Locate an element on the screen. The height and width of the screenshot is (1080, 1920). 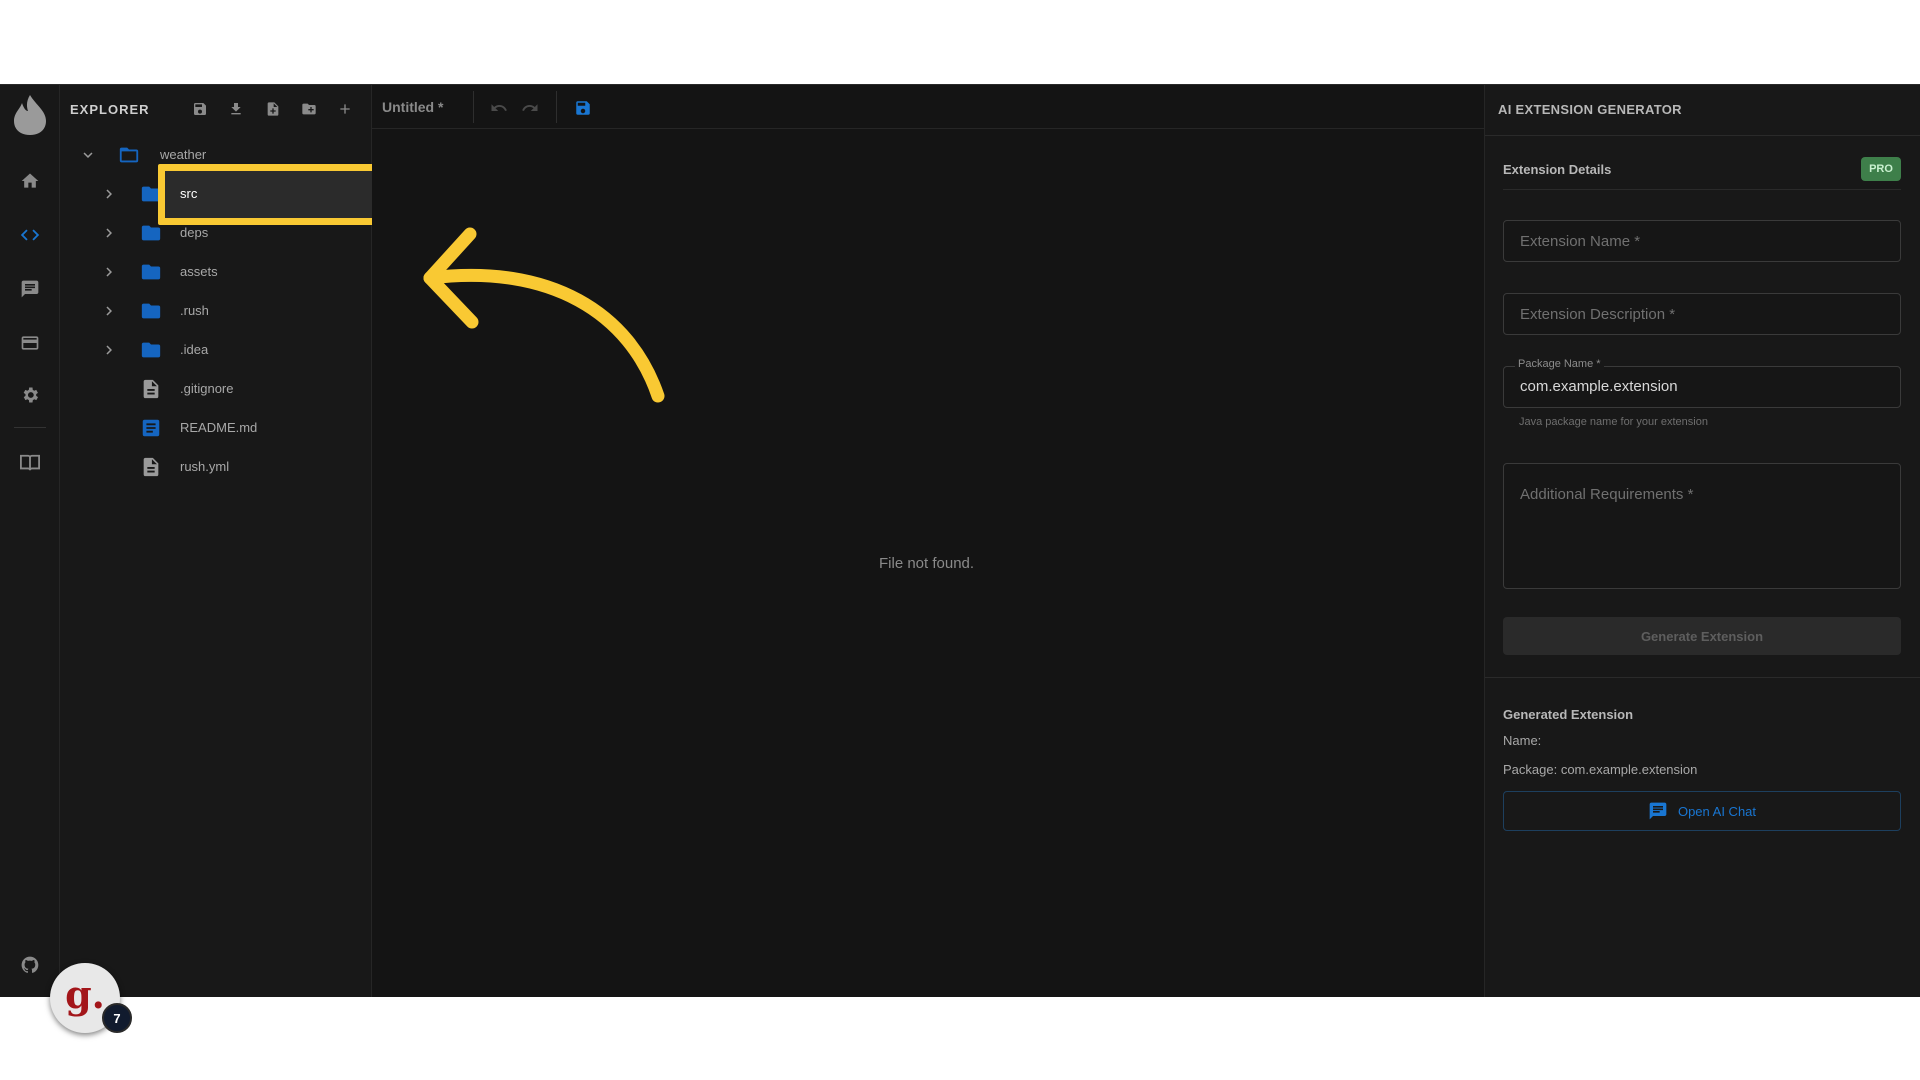
generated-package: Package: com.example.extension is located at coordinates (1600, 769).